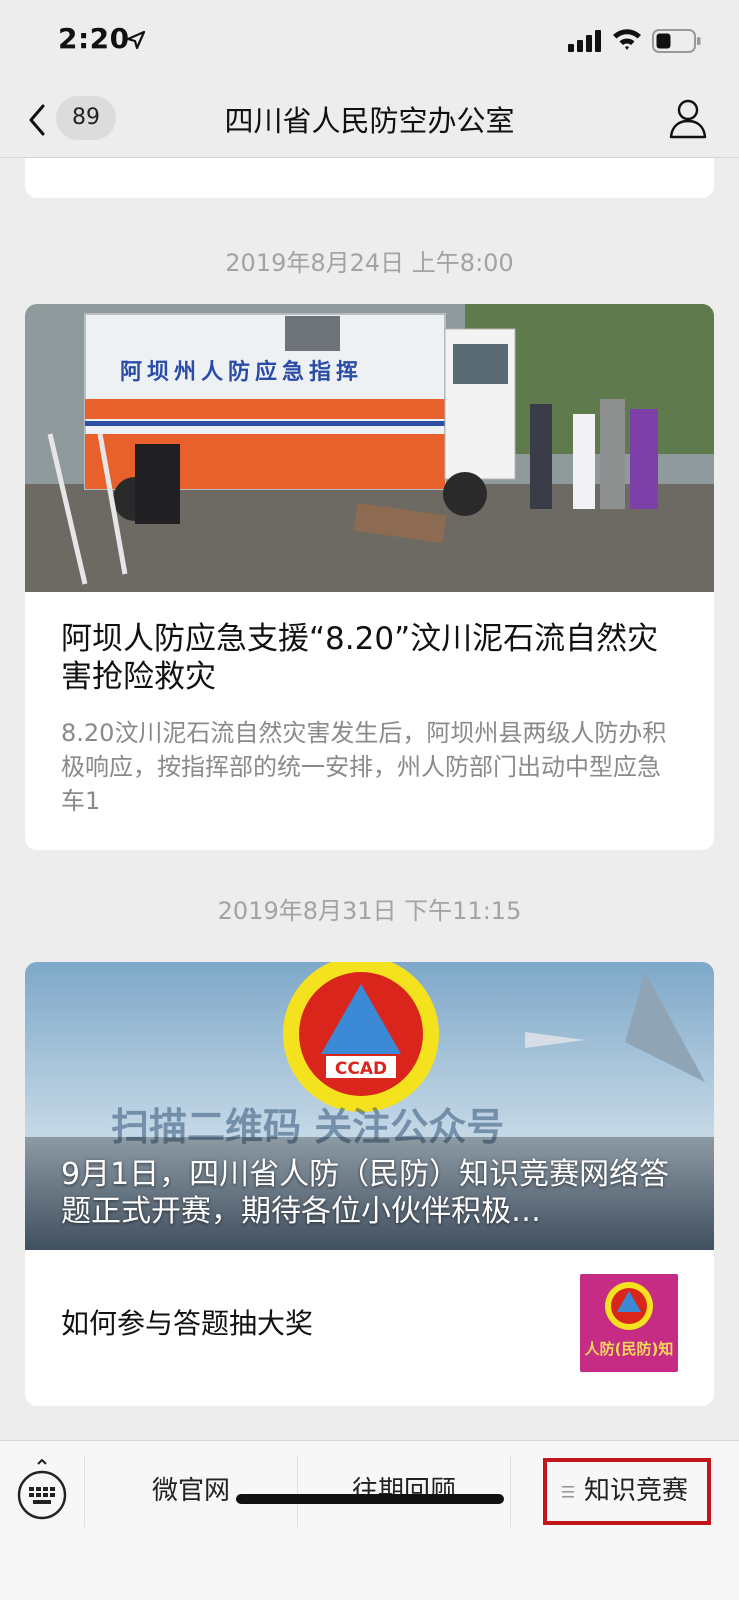  I want to click on truck-signage-text: 阿坝州人防应急指挥, so click(241, 372).